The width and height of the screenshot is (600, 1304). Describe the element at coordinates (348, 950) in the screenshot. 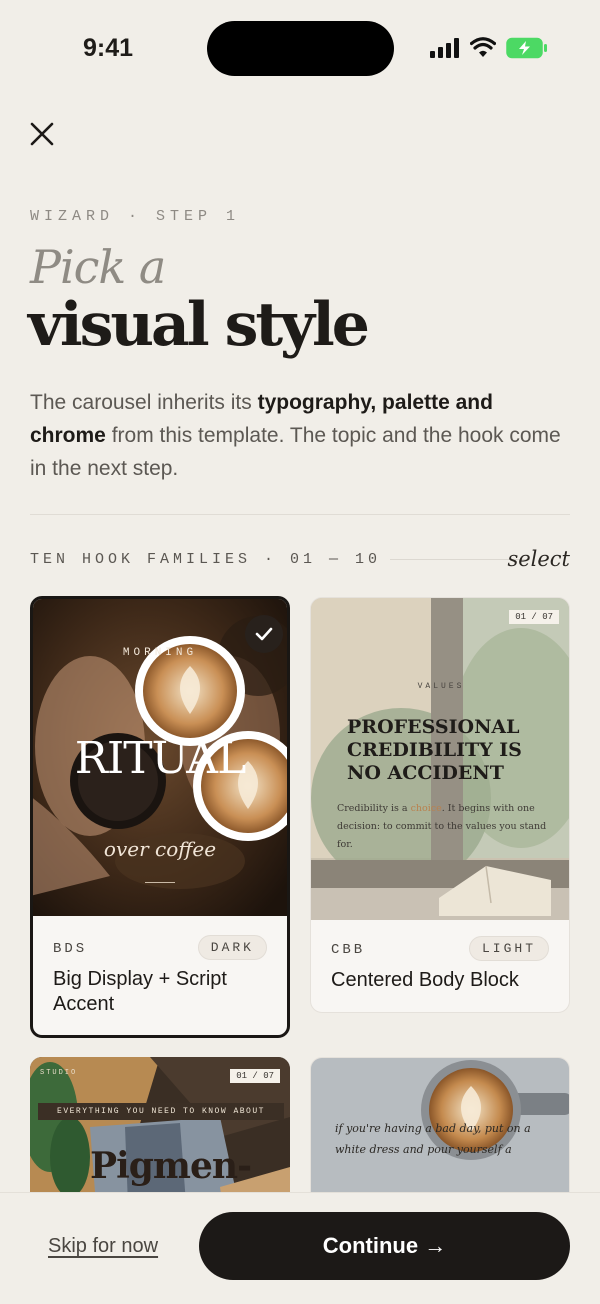

I see `template-code: CBB` at that location.